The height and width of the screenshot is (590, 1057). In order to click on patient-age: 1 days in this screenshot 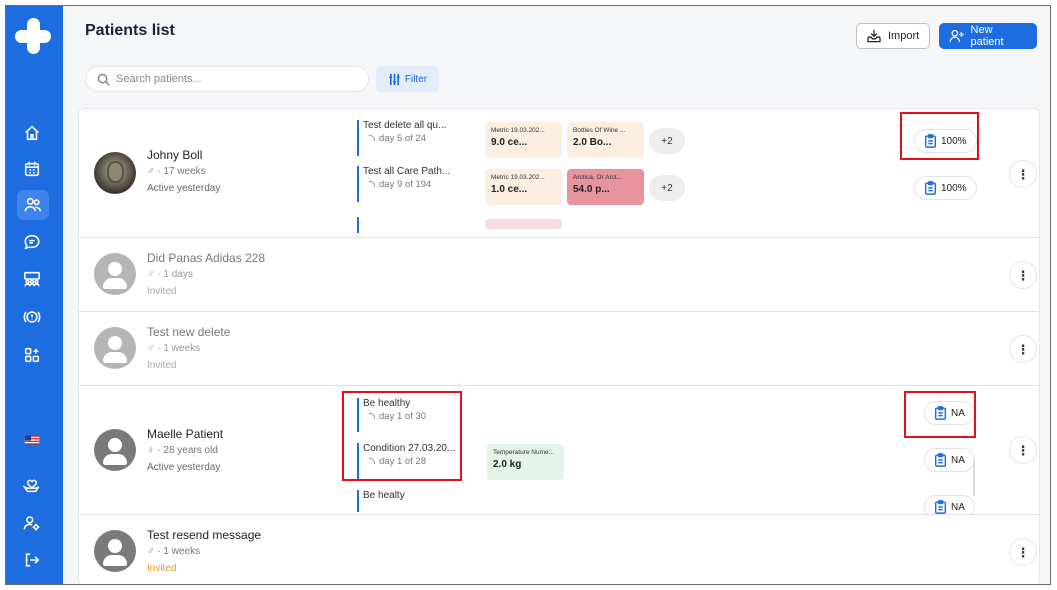, I will do `click(178, 274)`.